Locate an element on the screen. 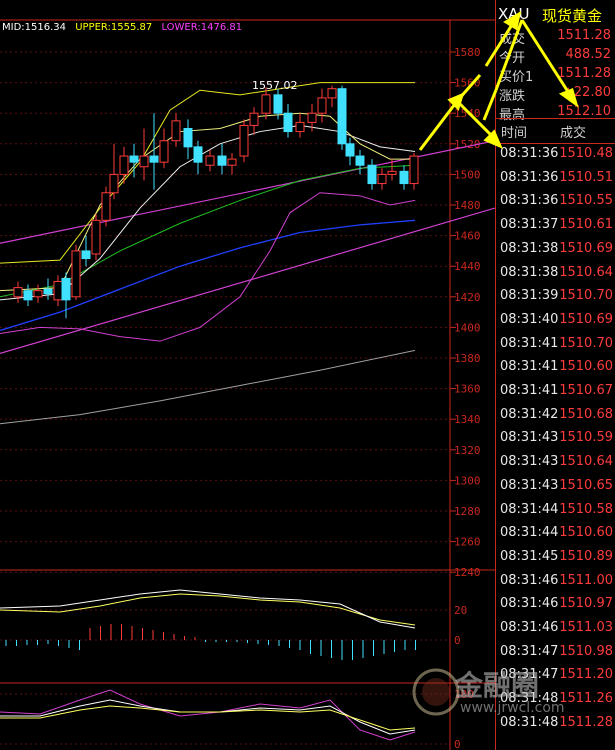  y-tick-label: 1340 is located at coordinates (467, 419).